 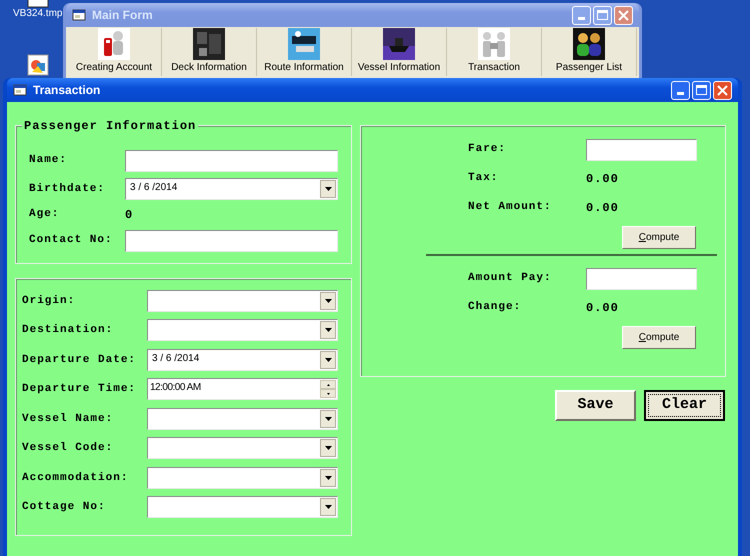 I want to click on value-text: 0, so click(x=129, y=215).